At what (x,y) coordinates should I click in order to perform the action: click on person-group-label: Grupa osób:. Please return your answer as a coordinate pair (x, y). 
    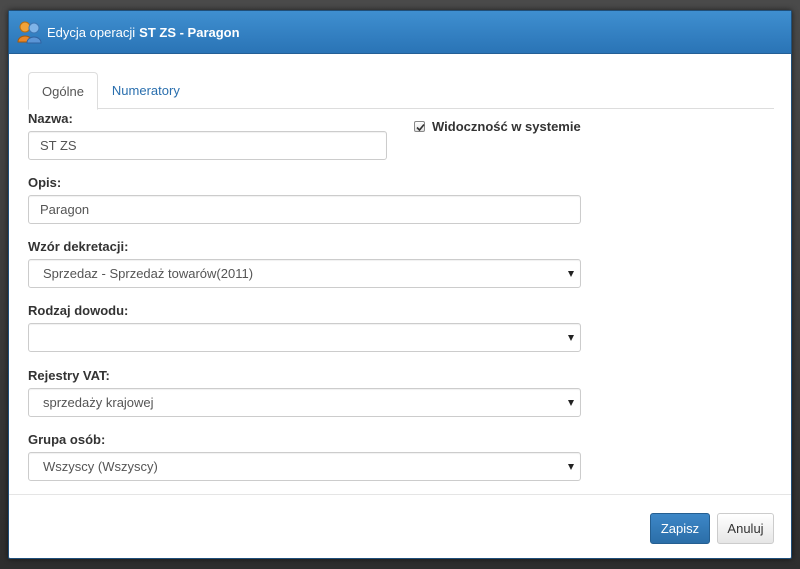
    Looking at the image, I should click on (67, 439).